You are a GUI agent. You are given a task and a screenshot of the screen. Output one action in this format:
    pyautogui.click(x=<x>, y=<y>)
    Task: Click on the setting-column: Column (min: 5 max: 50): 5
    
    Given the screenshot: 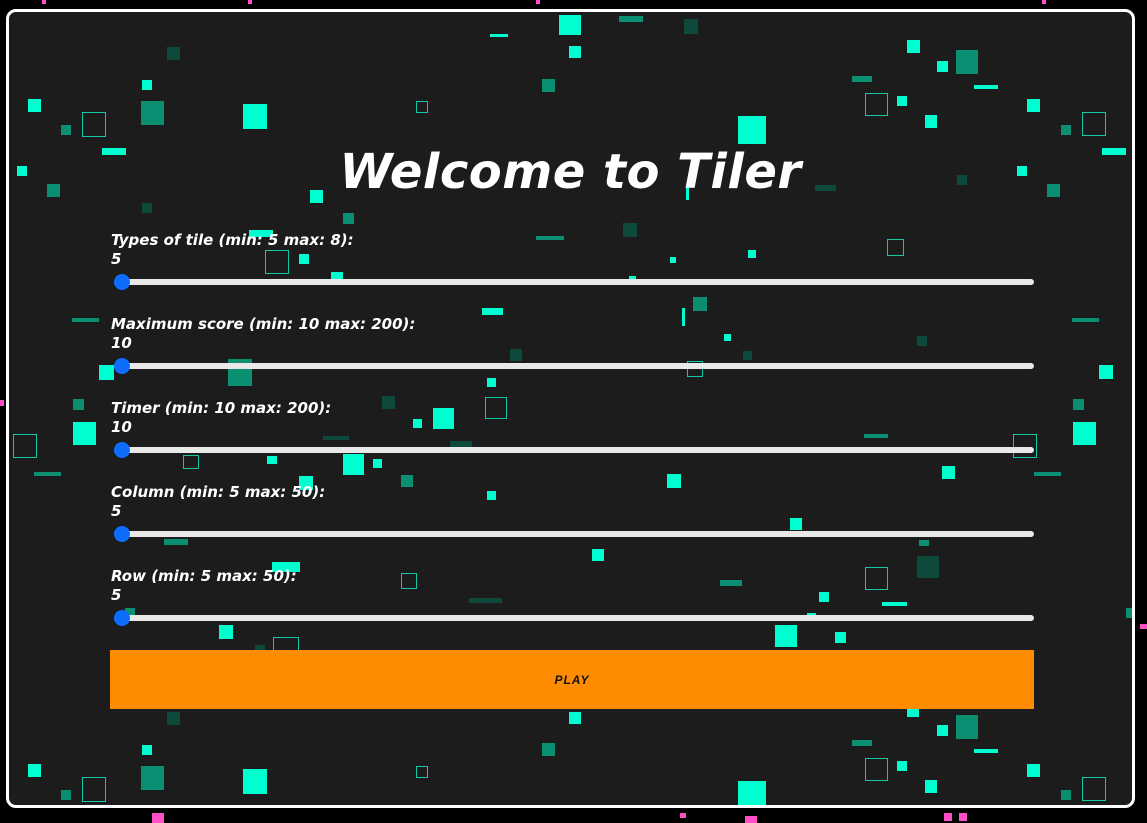 What is the action you would take?
    pyautogui.click(x=573, y=512)
    